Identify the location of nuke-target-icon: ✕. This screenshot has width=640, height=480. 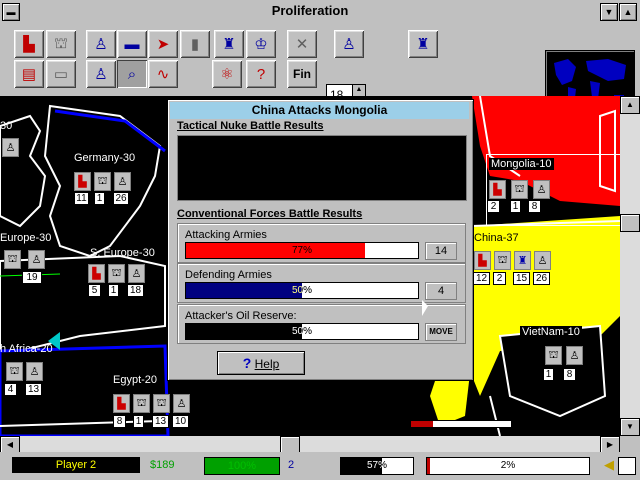
(302, 44).